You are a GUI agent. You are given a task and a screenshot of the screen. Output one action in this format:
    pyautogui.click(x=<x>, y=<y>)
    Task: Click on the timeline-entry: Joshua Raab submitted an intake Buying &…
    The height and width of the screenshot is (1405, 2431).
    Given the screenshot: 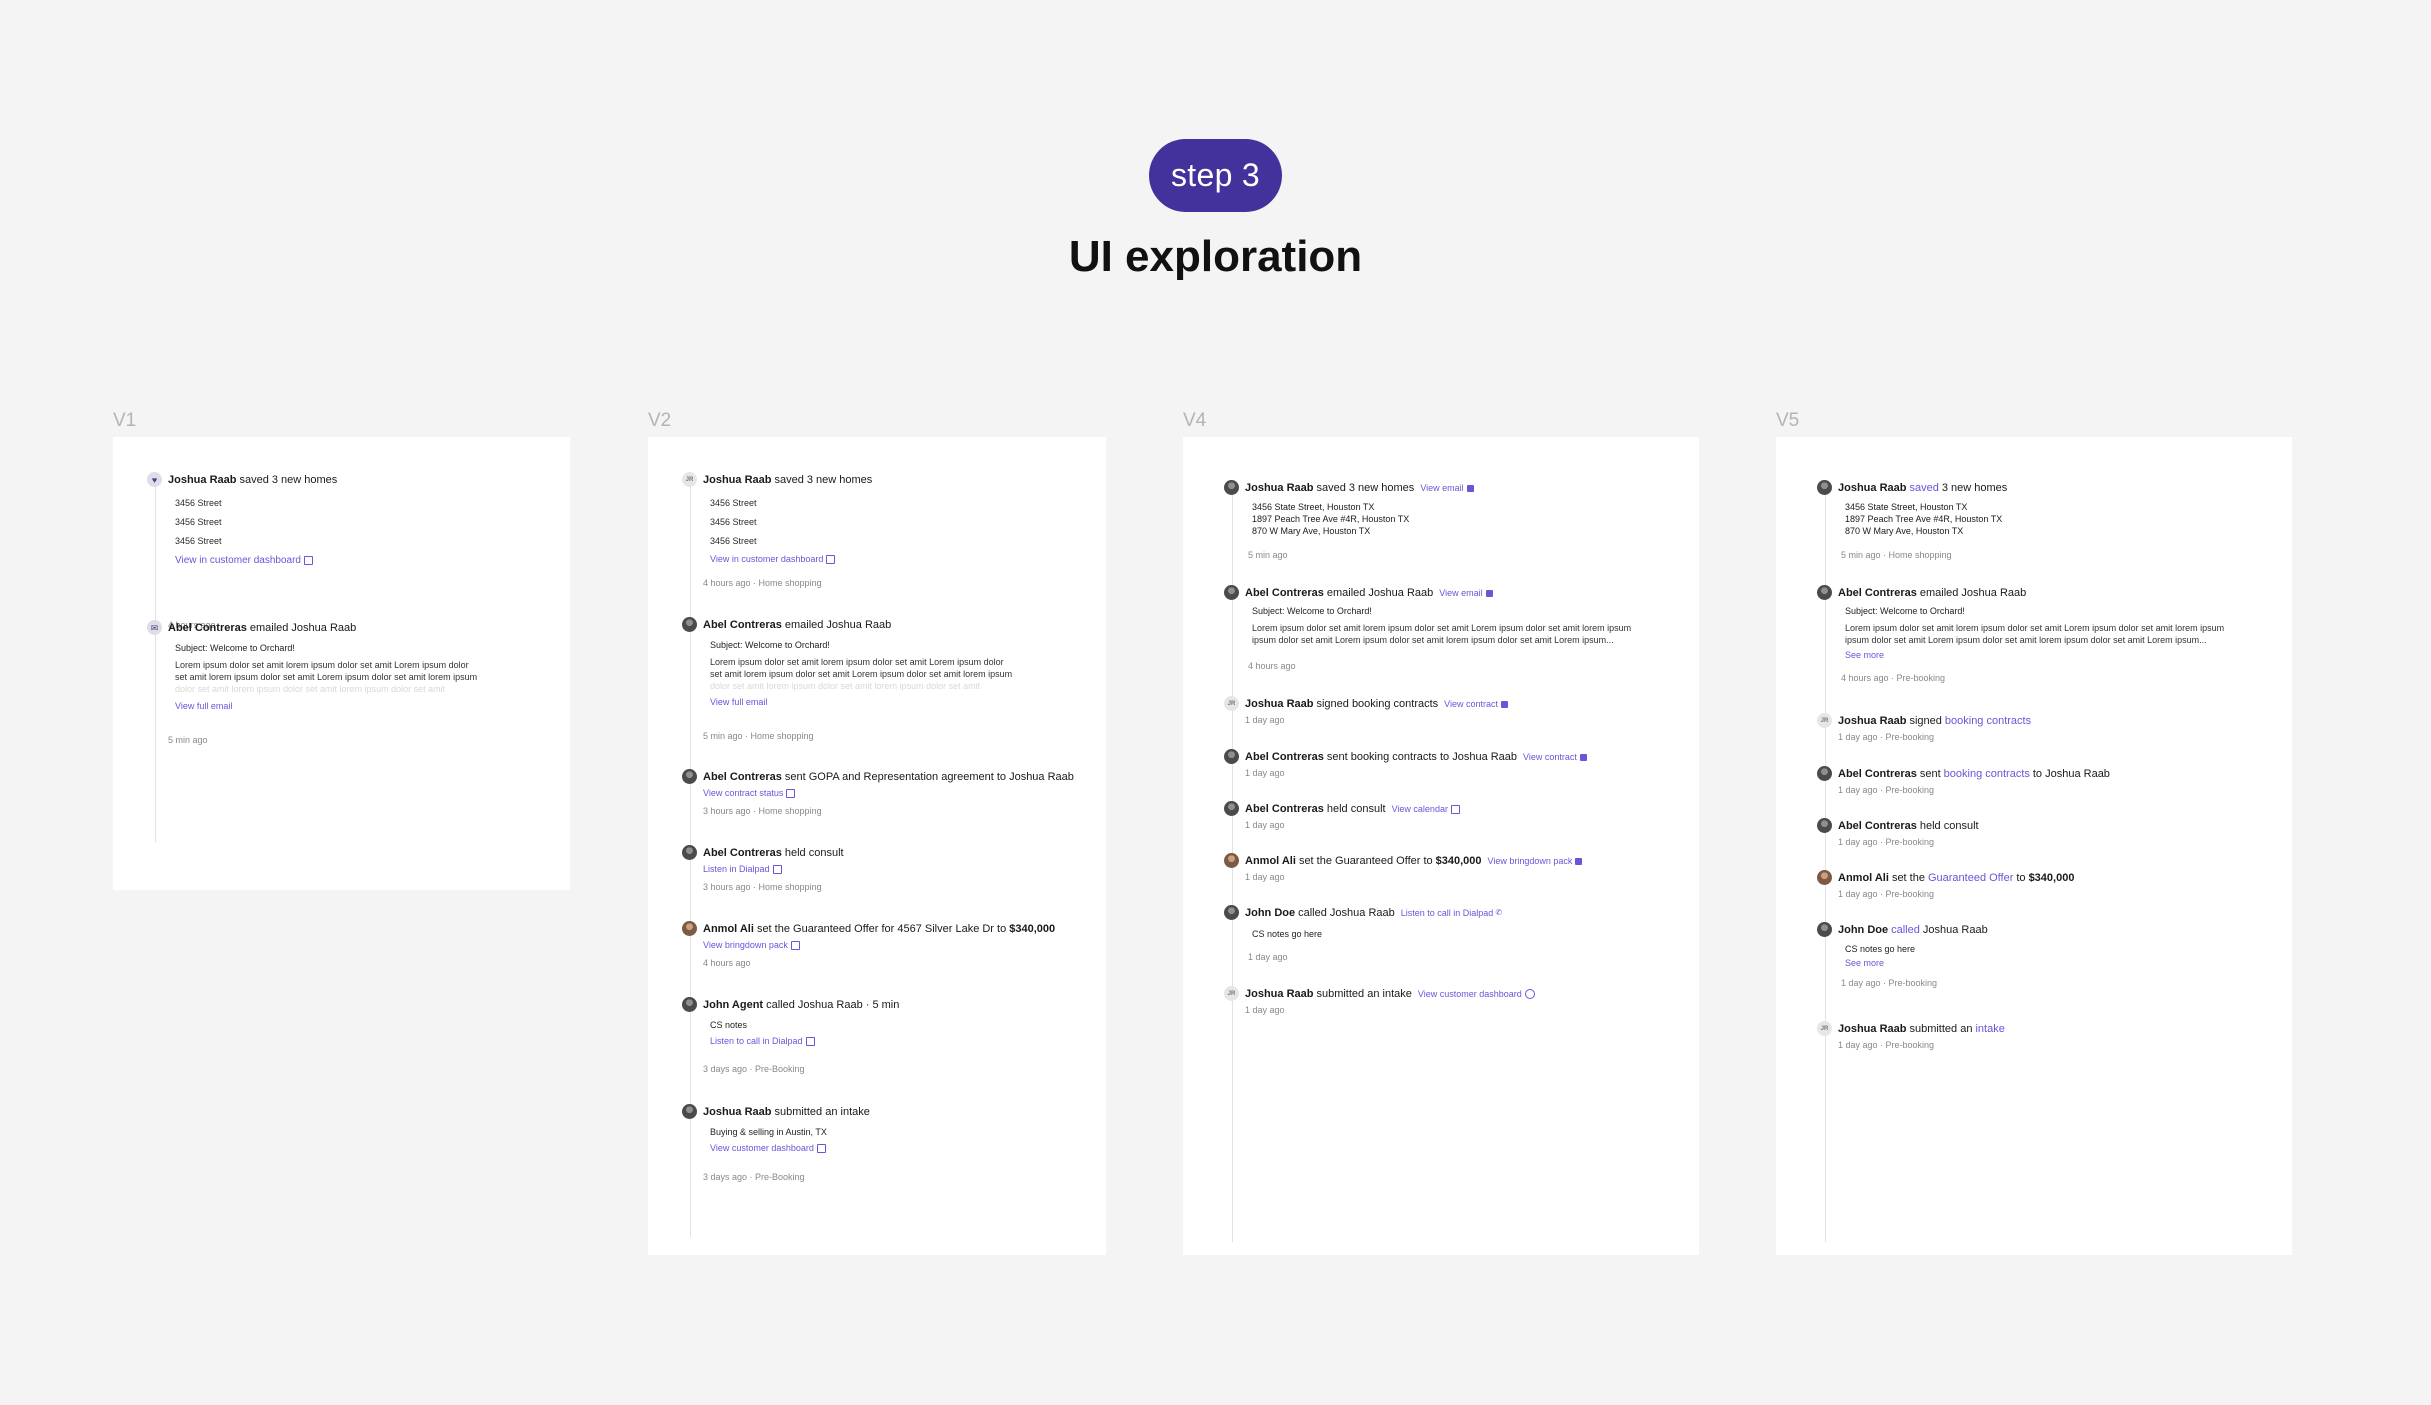 What is the action you would take?
    pyautogui.click(x=777, y=1143)
    